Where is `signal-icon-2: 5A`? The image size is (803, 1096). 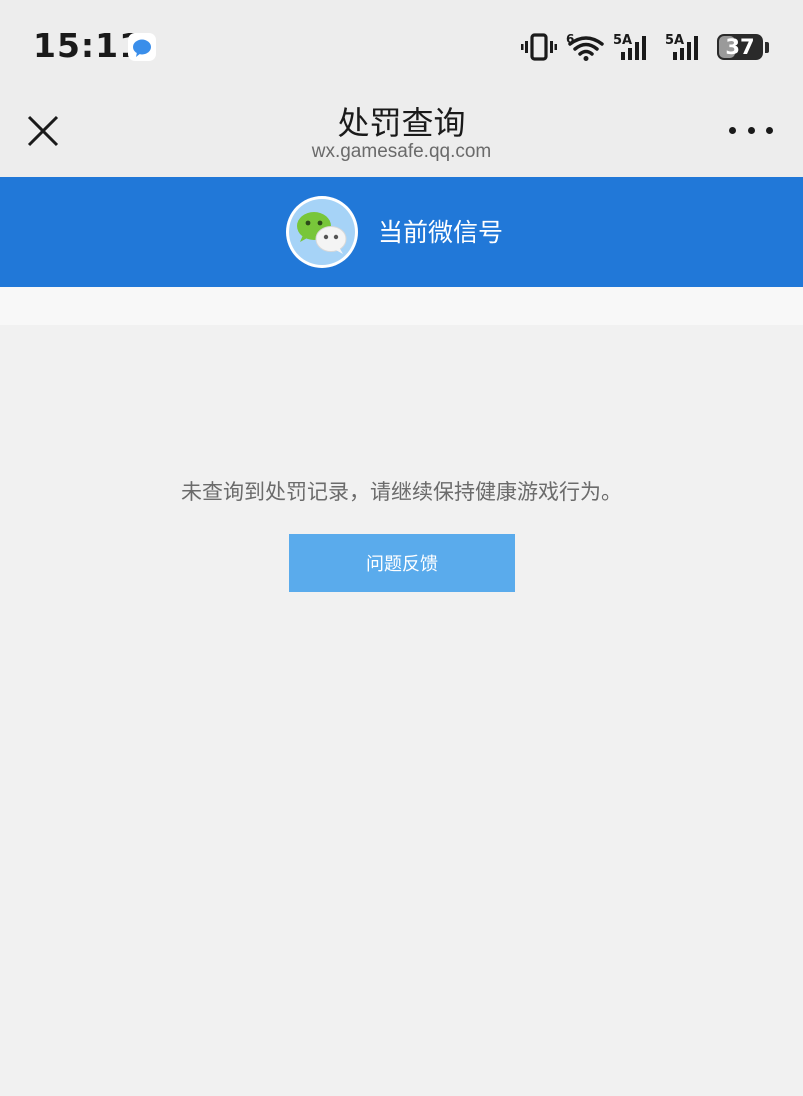
signal-icon-2: 5A is located at coordinates (681, 46).